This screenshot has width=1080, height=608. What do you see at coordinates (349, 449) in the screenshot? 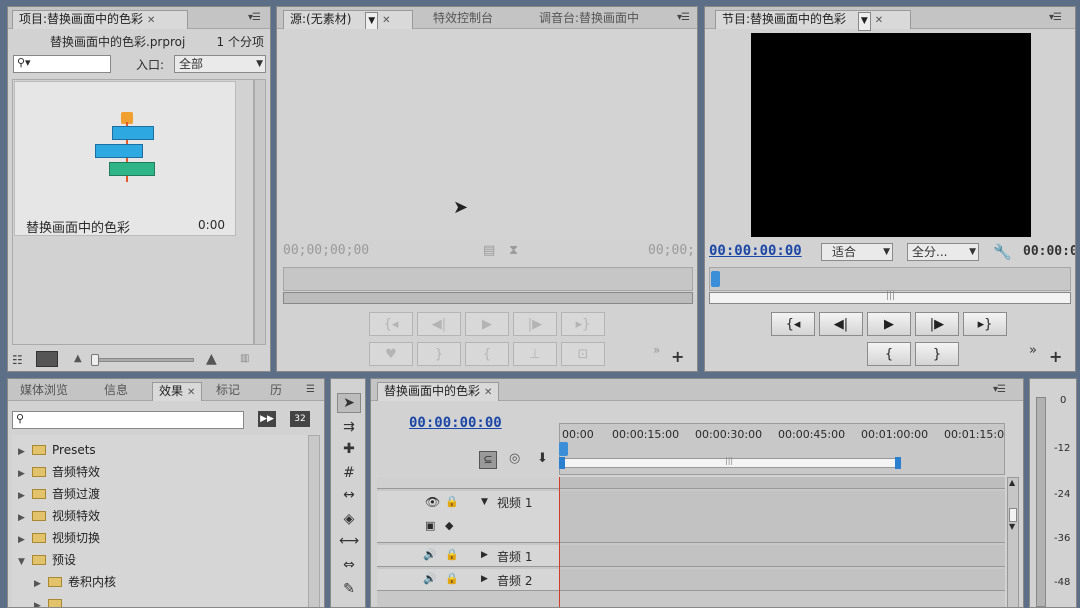
I see `ripple-edit-icon: ✚` at bounding box center [349, 449].